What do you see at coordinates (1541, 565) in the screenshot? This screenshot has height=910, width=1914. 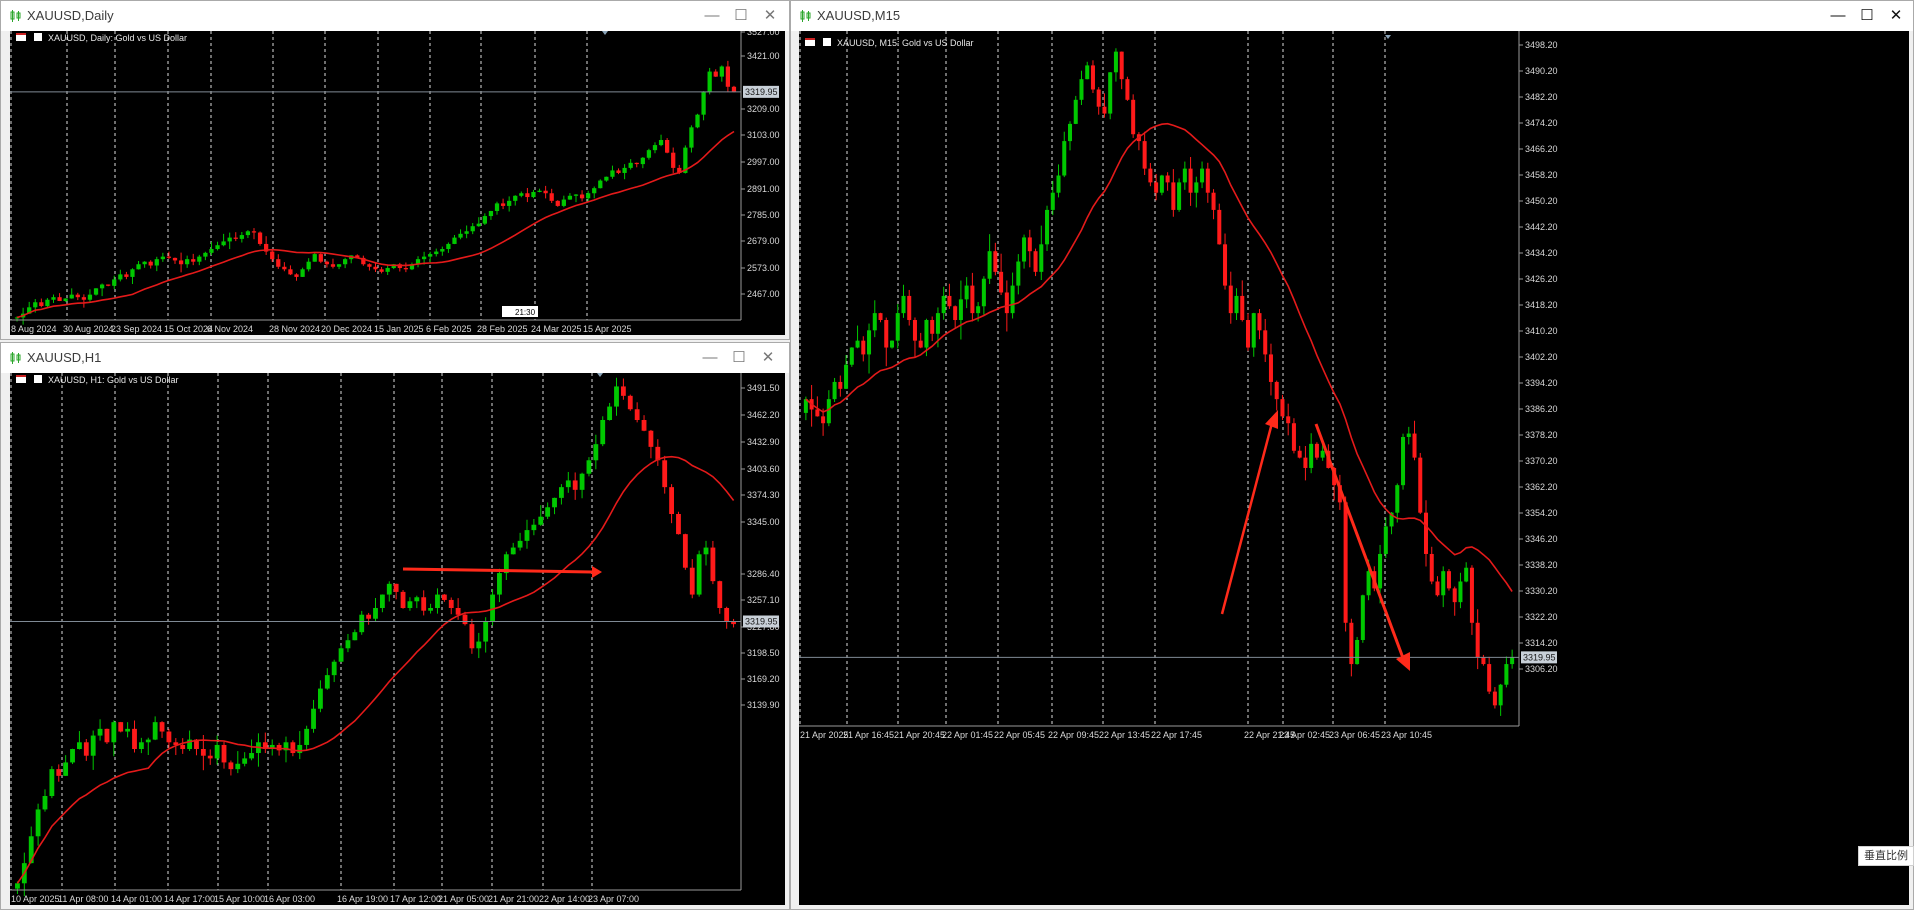 I see `price-tick-label: 3338.20` at bounding box center [1541, 565].